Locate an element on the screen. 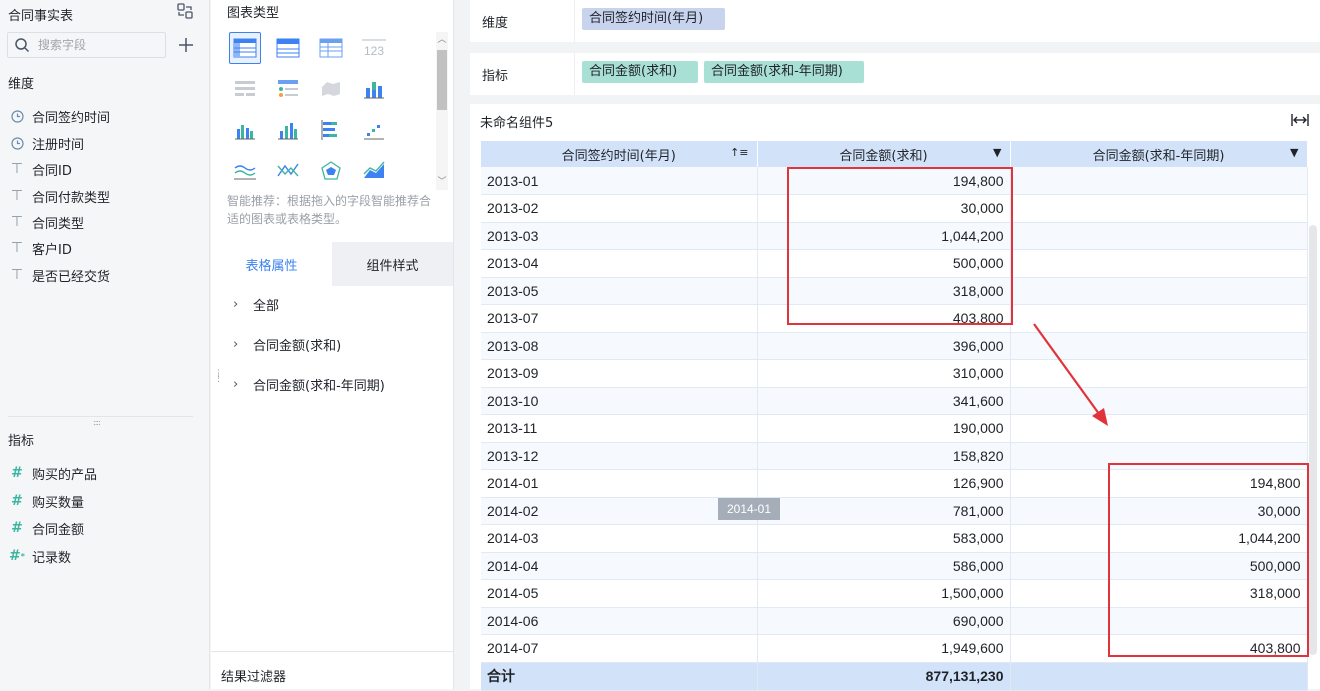 The width and height of the screenshot is (1320, 691). cell-sum: 781,000 is located at coordinates (884, 511).